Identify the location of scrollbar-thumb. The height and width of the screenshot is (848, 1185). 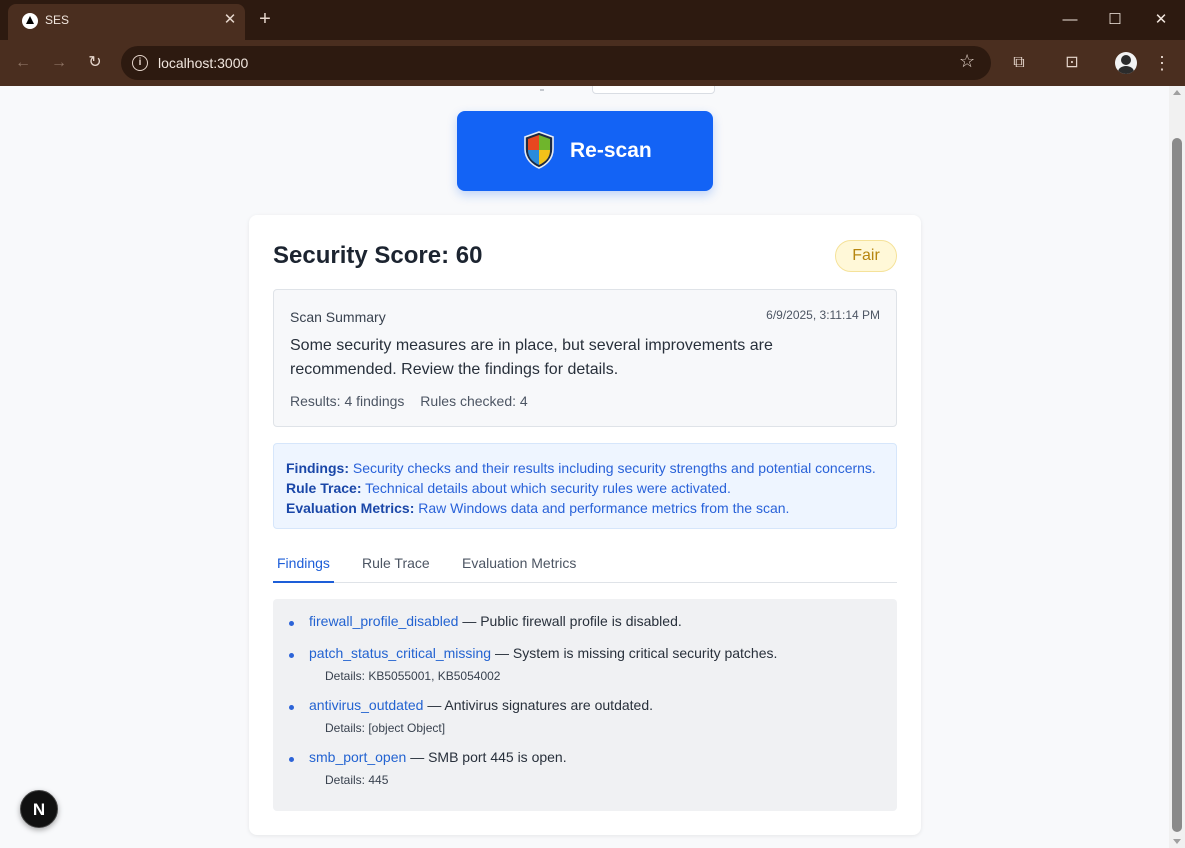
(1177, 485).